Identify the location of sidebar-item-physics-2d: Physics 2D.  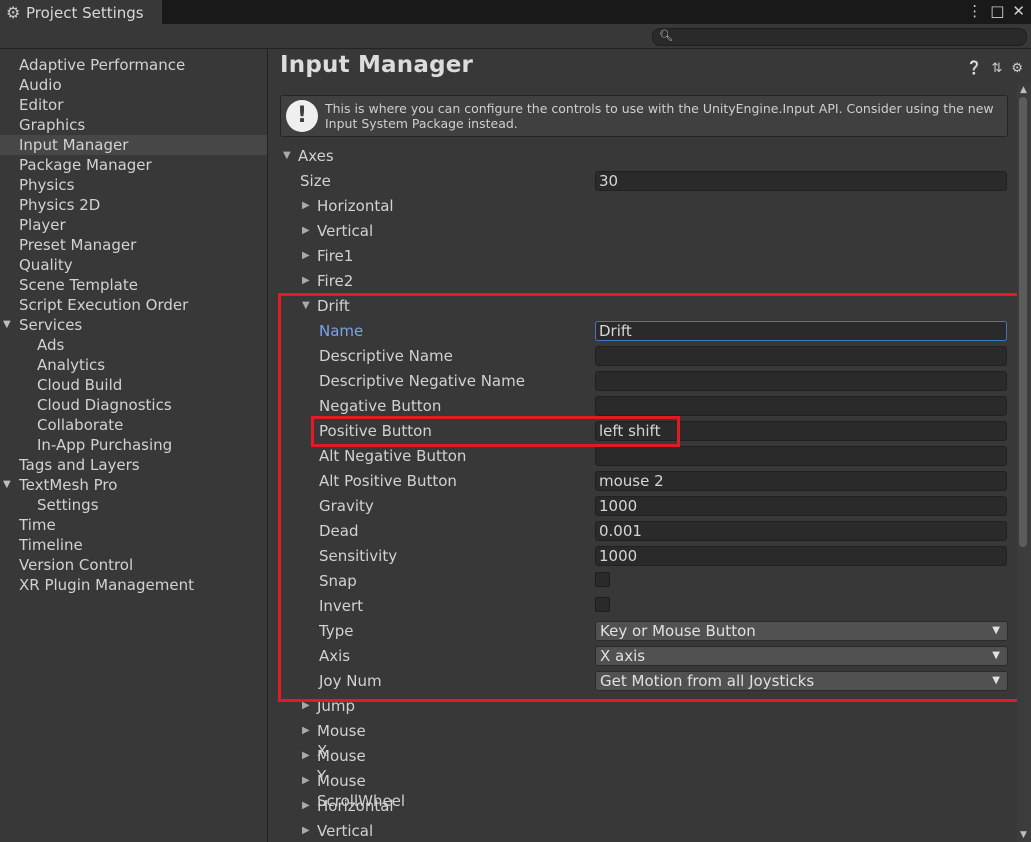
(133, 205).